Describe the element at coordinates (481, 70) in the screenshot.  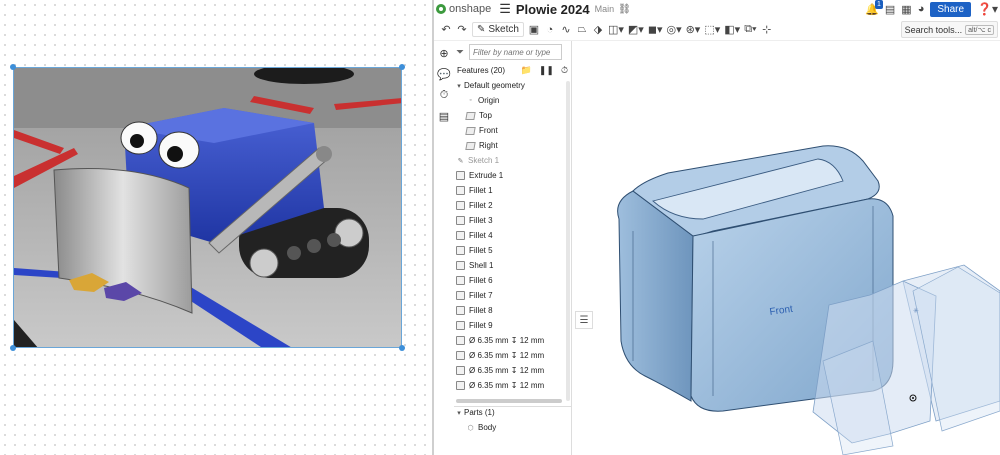
I see `features-count: Features (20)` at that location.